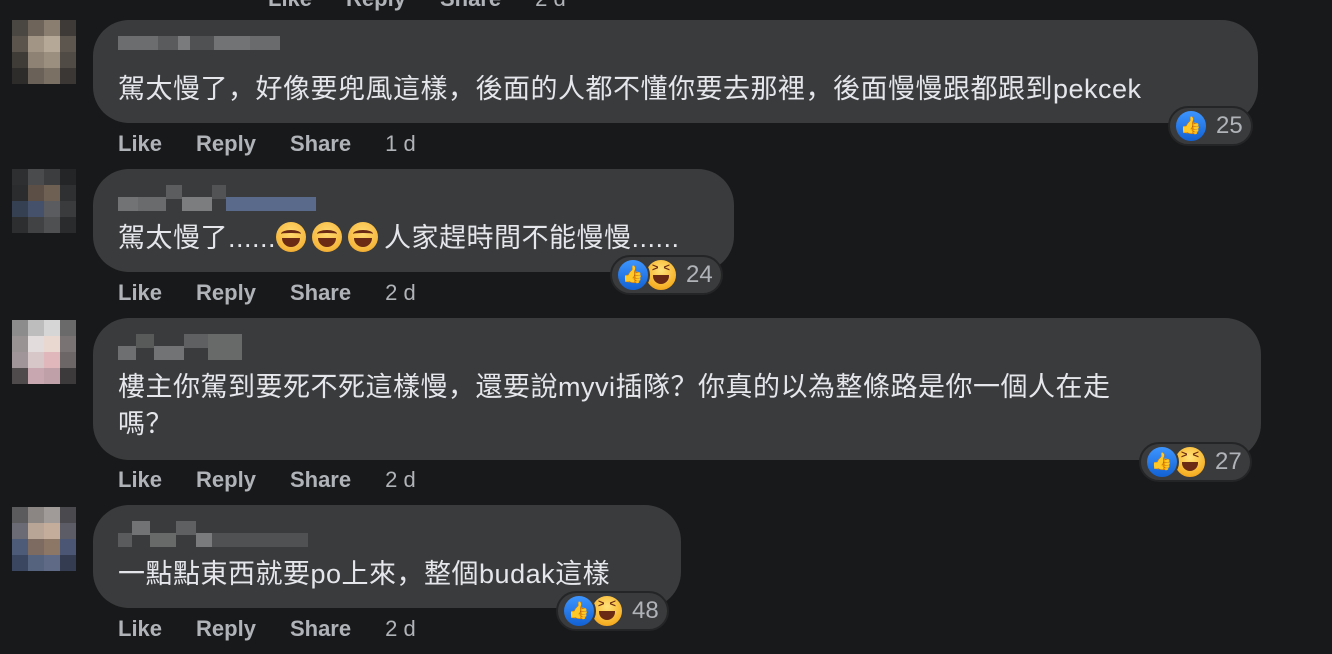 The width and height of the screenshot is (1332, 654). I want to click on reaction-count: 27, so click(1228, 461).